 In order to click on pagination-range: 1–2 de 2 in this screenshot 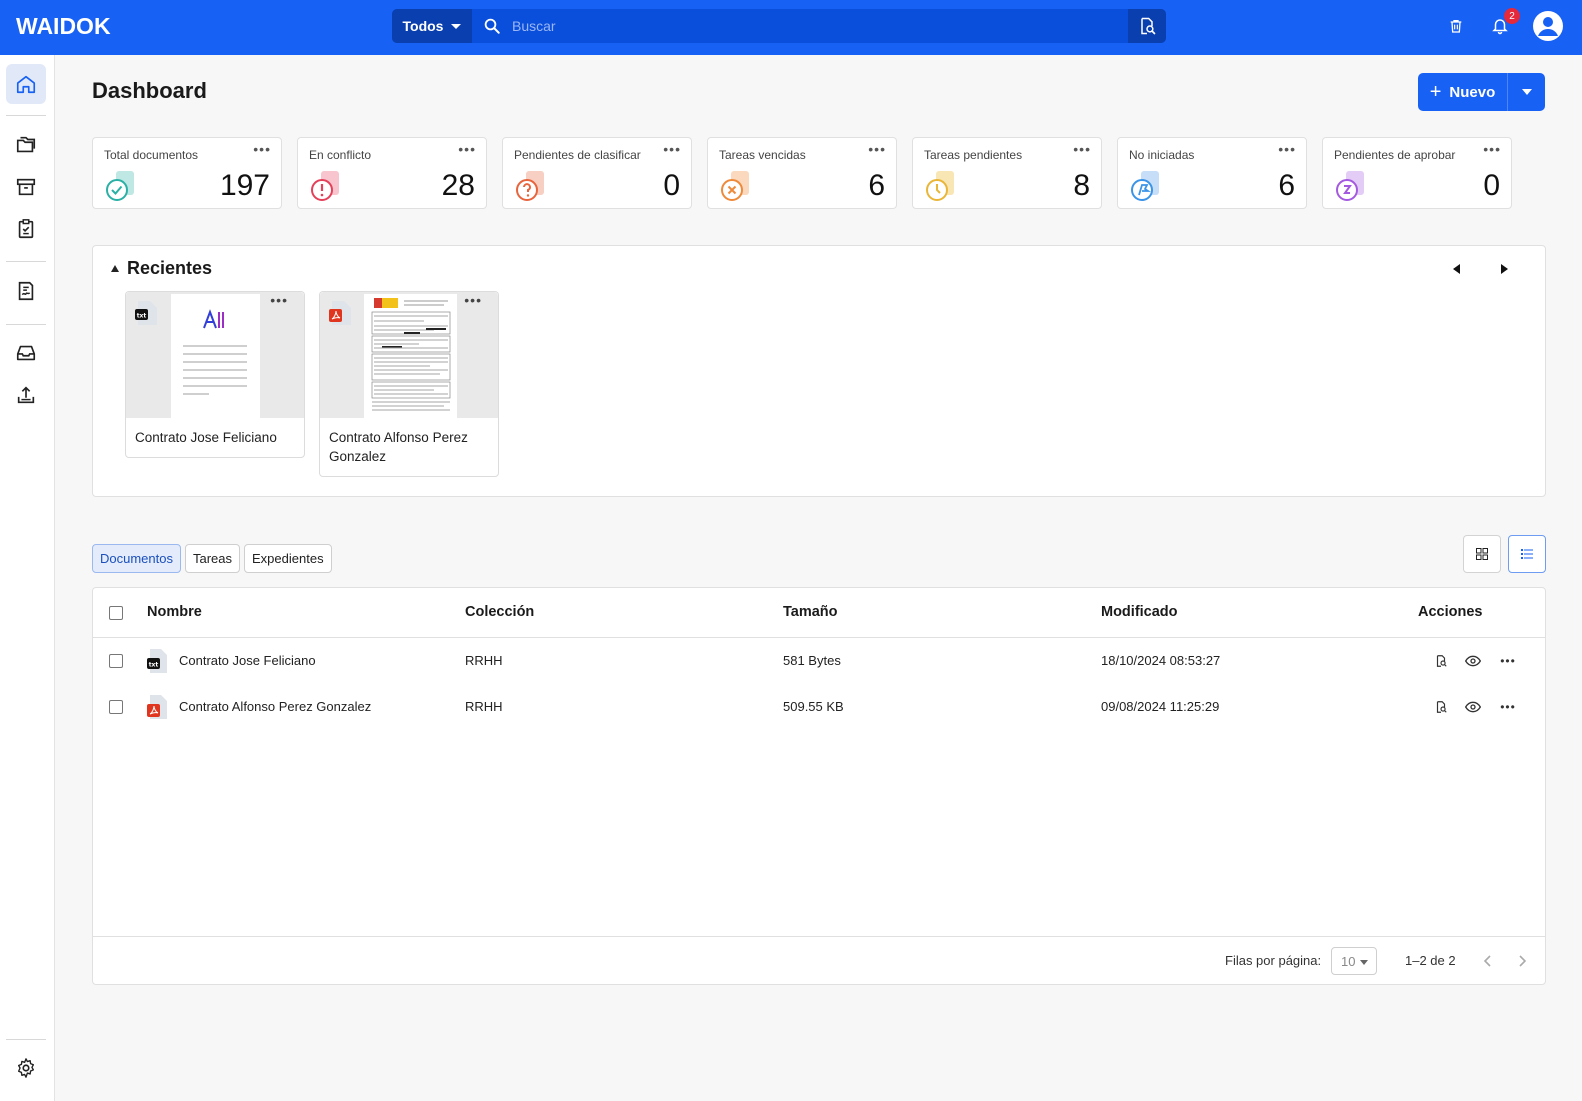, I will do `click(1430, 960)`.